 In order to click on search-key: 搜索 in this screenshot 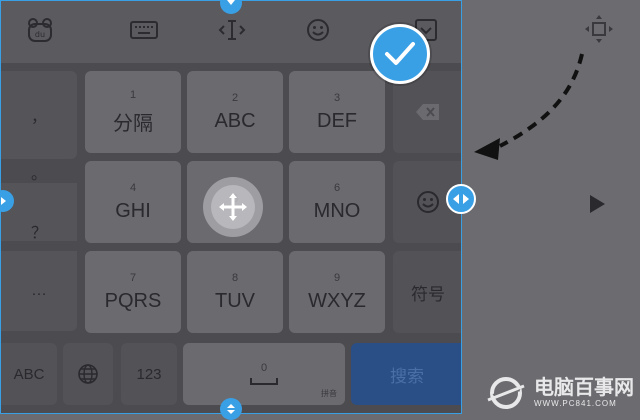, I will do `click(406, 374)`.